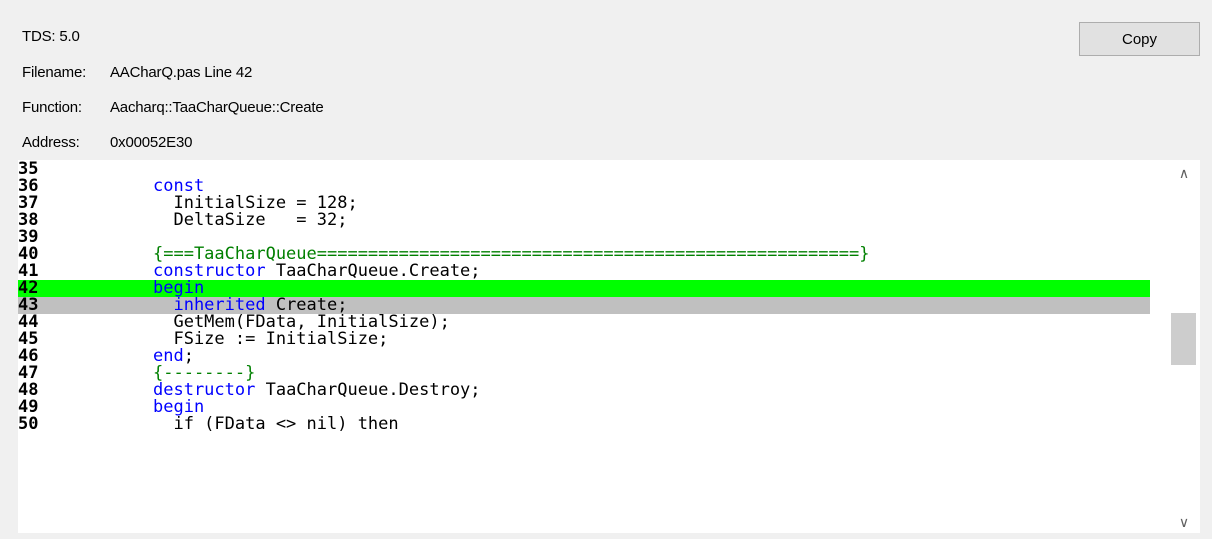  Describe the element at coordinates (606, 536) in the screenshot. I see `window-bottom-edge` at that location.